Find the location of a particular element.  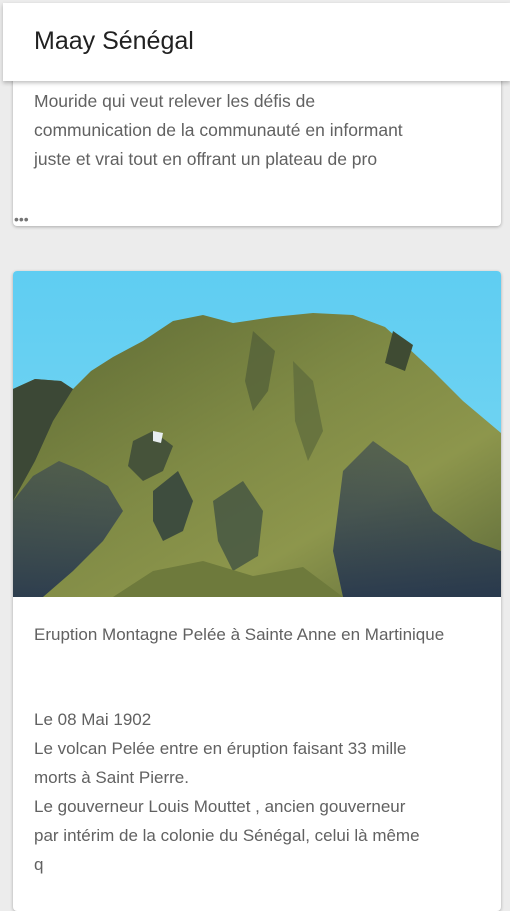

body-line: q is located at coordinates (39, 864).